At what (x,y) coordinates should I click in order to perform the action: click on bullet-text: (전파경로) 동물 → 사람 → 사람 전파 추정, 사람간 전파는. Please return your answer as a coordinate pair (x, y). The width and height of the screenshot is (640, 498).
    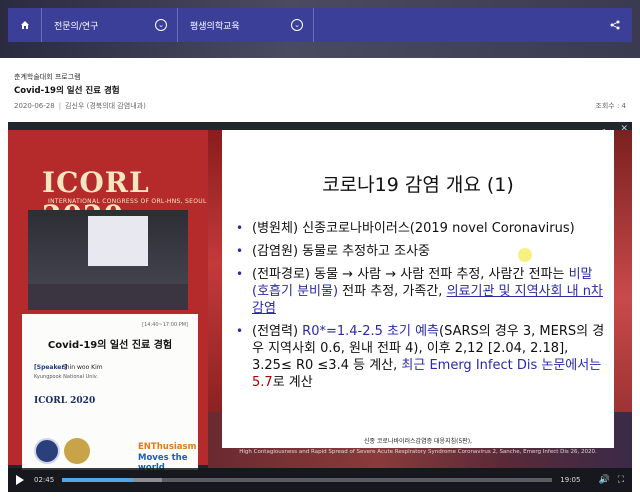
    Looking at the image, I should click on (410, 274).